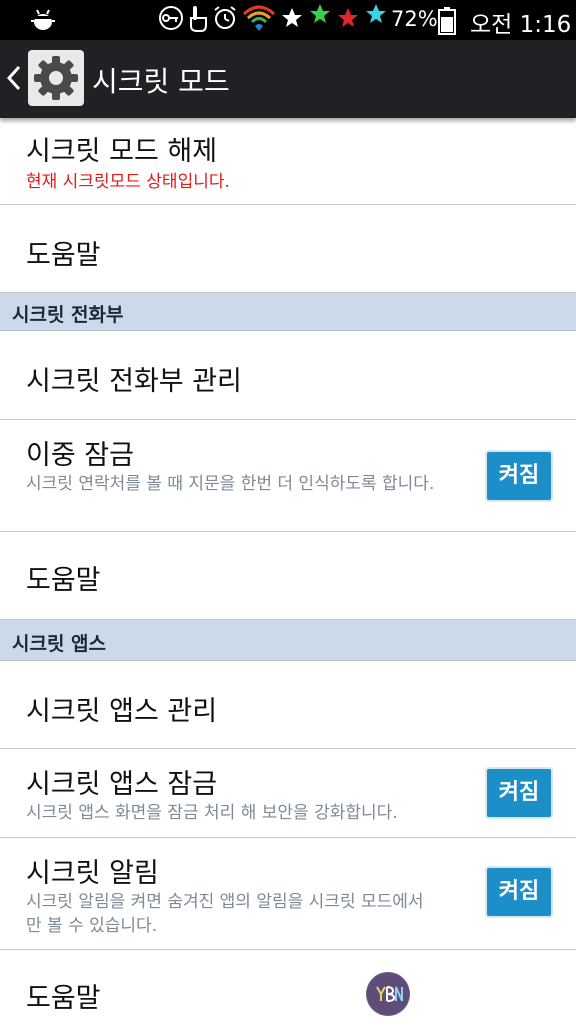 The height and width of the screenshot is (1030, 576). Describe the element at coordinates (171, 20) in the screenshot. I see `key-icon` at that location.